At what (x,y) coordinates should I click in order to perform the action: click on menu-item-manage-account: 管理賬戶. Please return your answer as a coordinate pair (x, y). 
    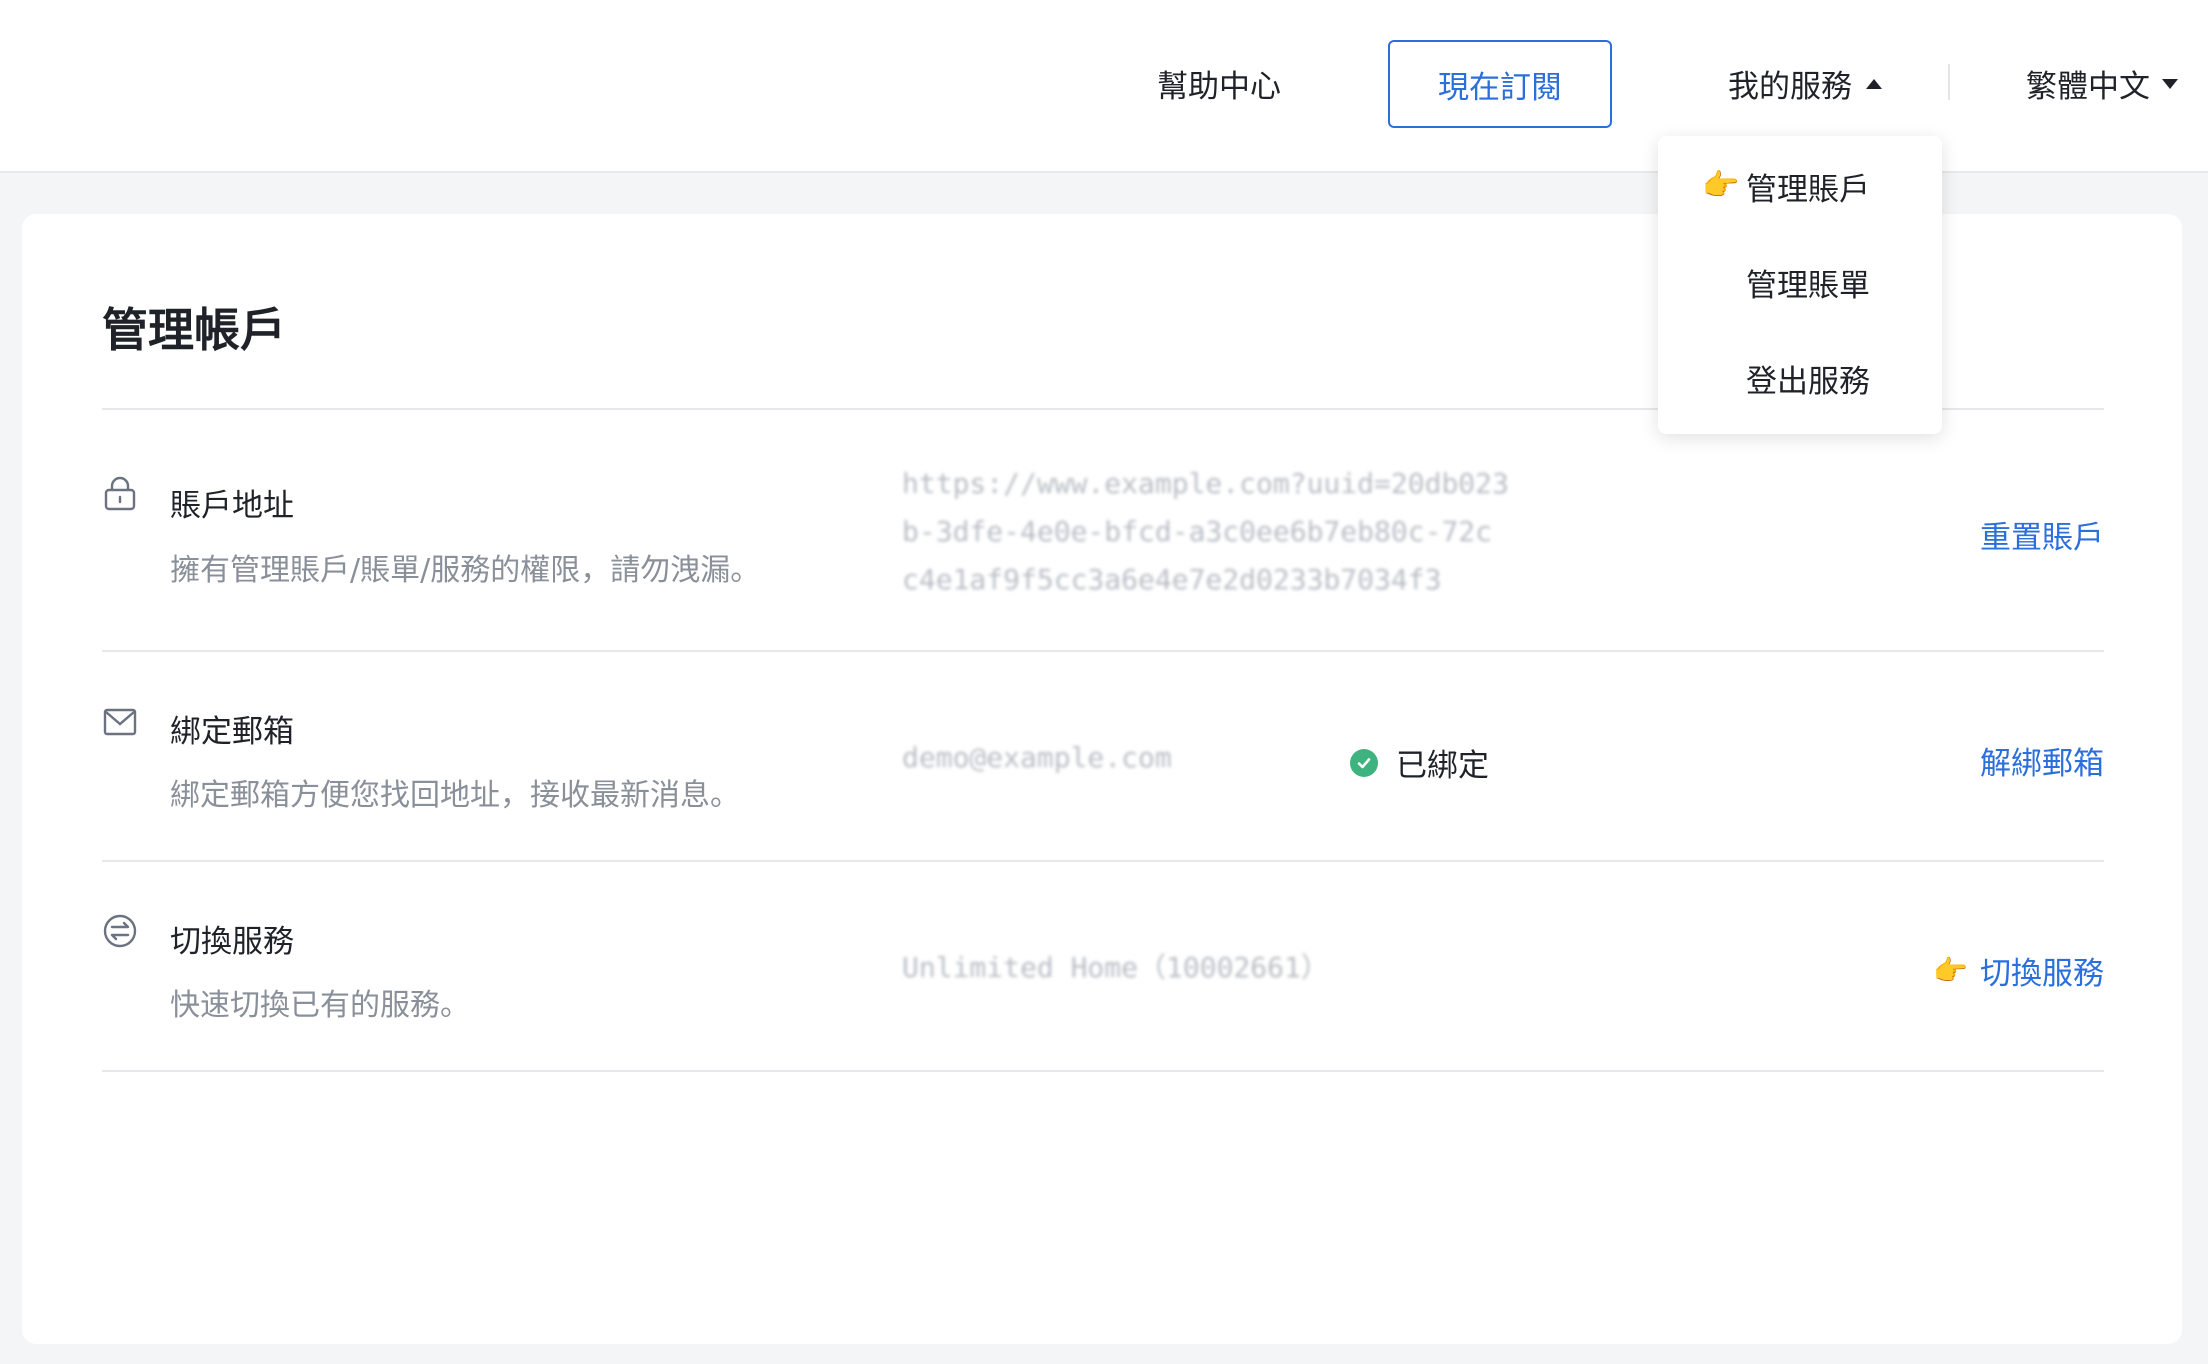
    Looking at the image, I should click on (1808, 186).